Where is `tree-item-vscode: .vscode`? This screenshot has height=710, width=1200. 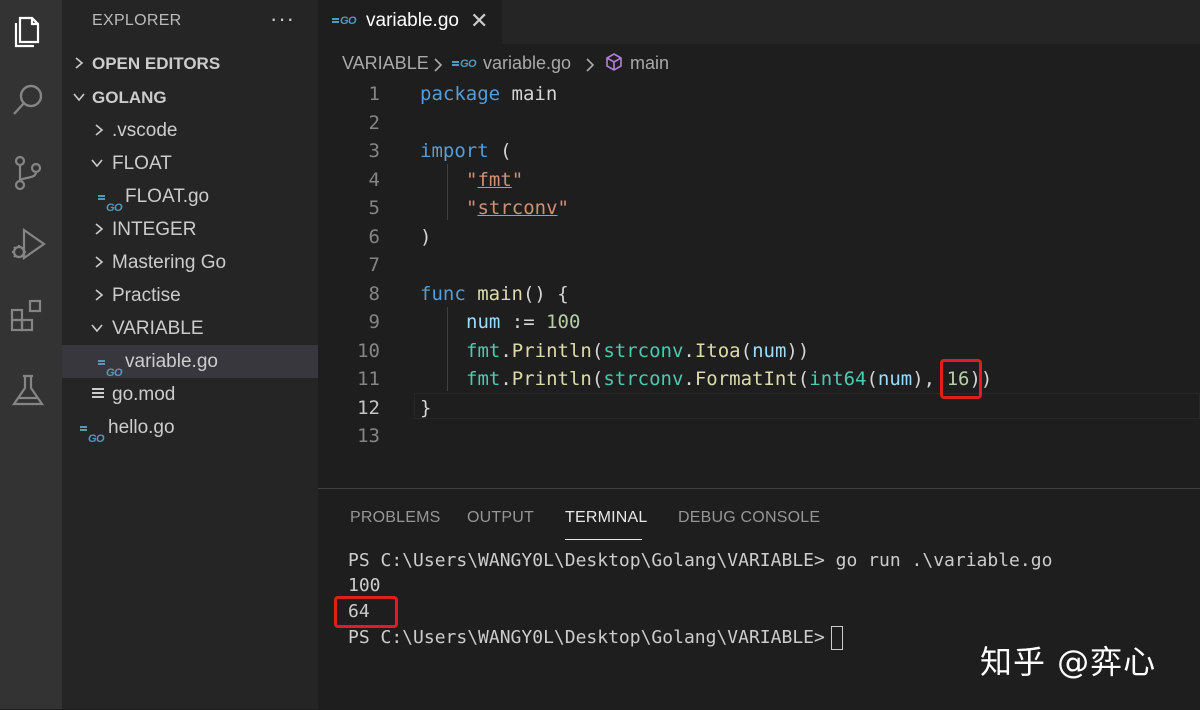 tree-item-vscode: .vscode is located at coordinates (190, 130).